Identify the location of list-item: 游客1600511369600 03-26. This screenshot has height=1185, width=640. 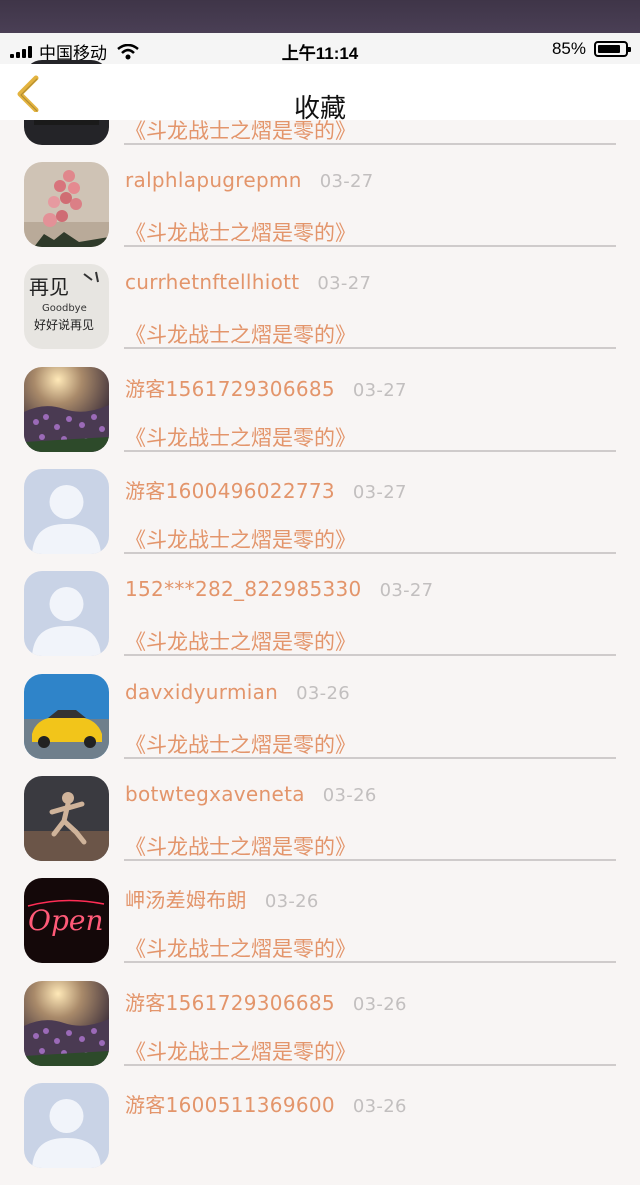
(320, 1134).